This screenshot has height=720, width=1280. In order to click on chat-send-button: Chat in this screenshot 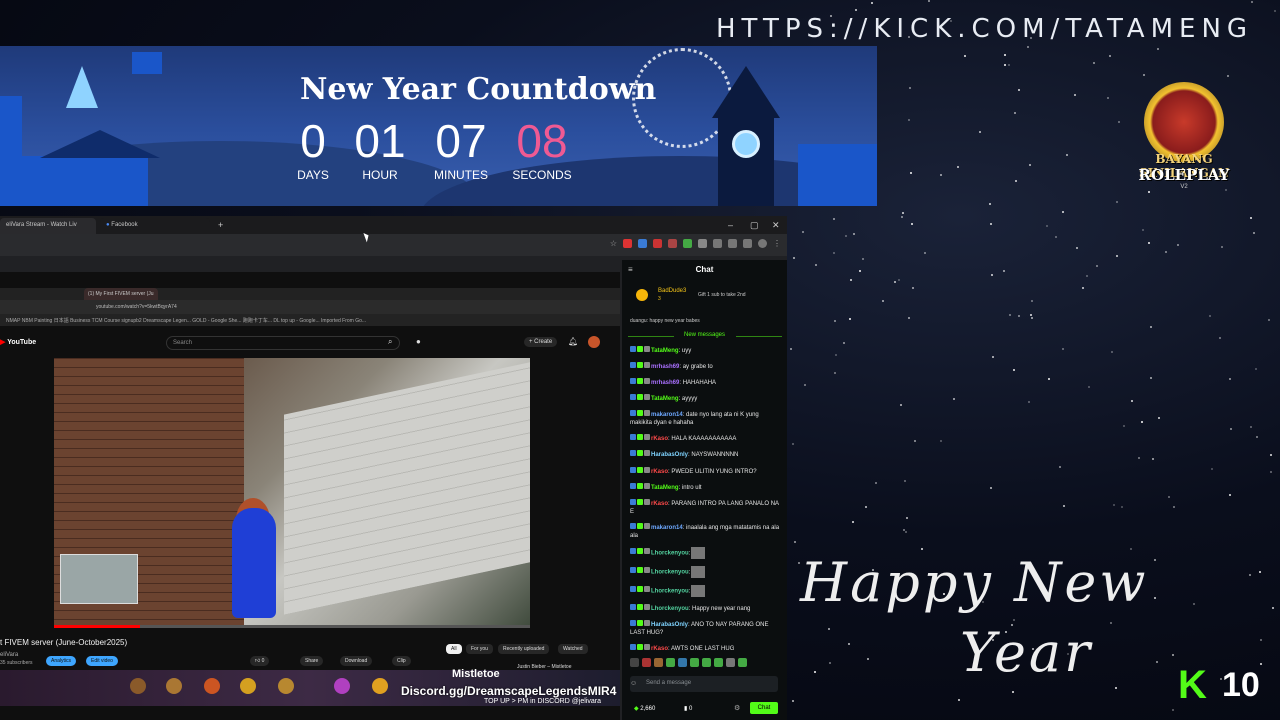, I will do `click(764, 708)`.